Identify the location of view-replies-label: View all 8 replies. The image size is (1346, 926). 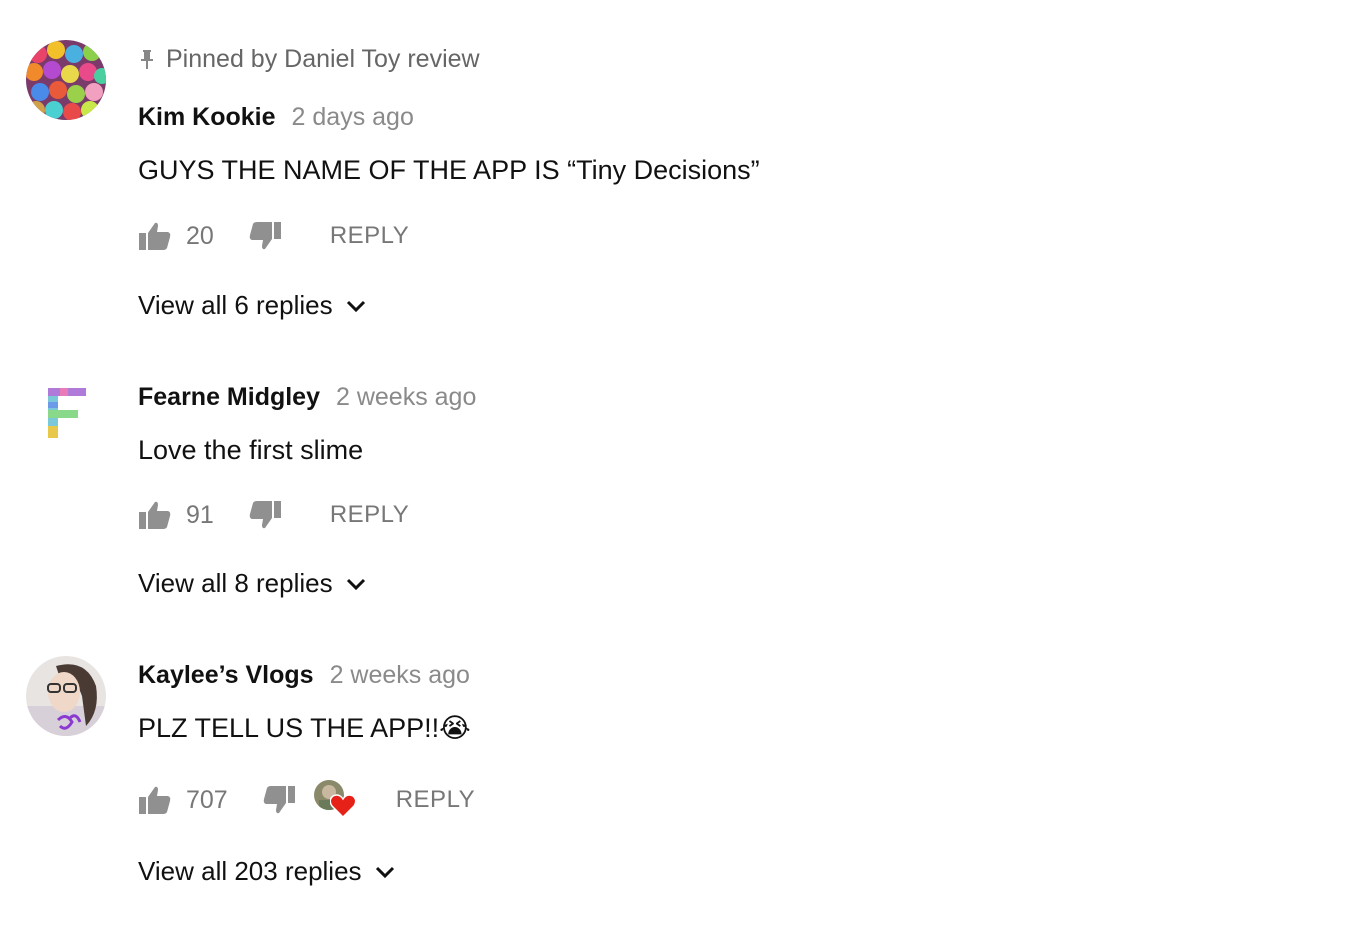
(235, 583).